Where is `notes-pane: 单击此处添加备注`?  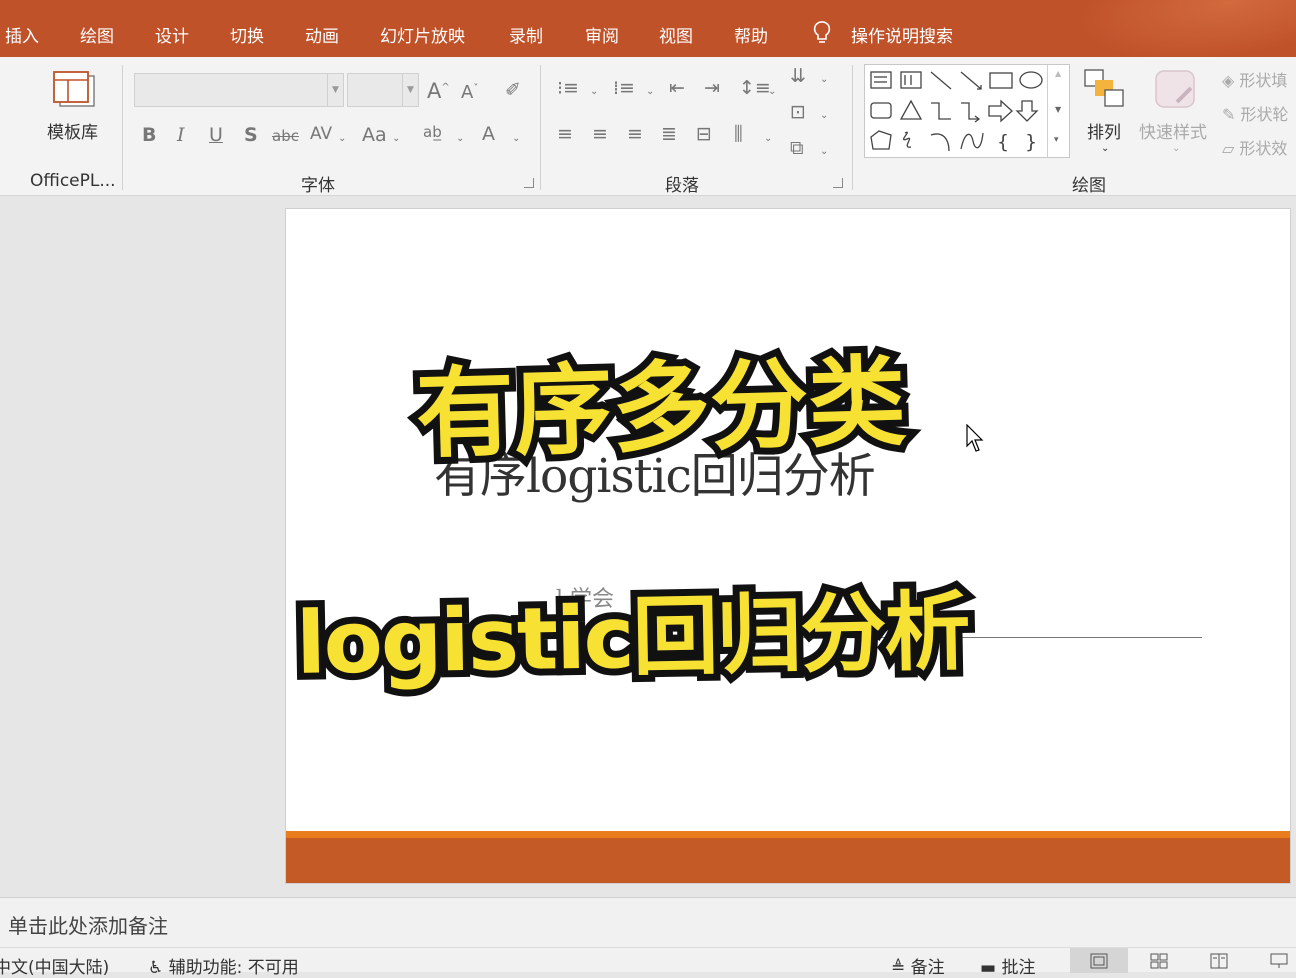 notes-pane: 单击此处添加备注 is located at coordinates (648, 922).